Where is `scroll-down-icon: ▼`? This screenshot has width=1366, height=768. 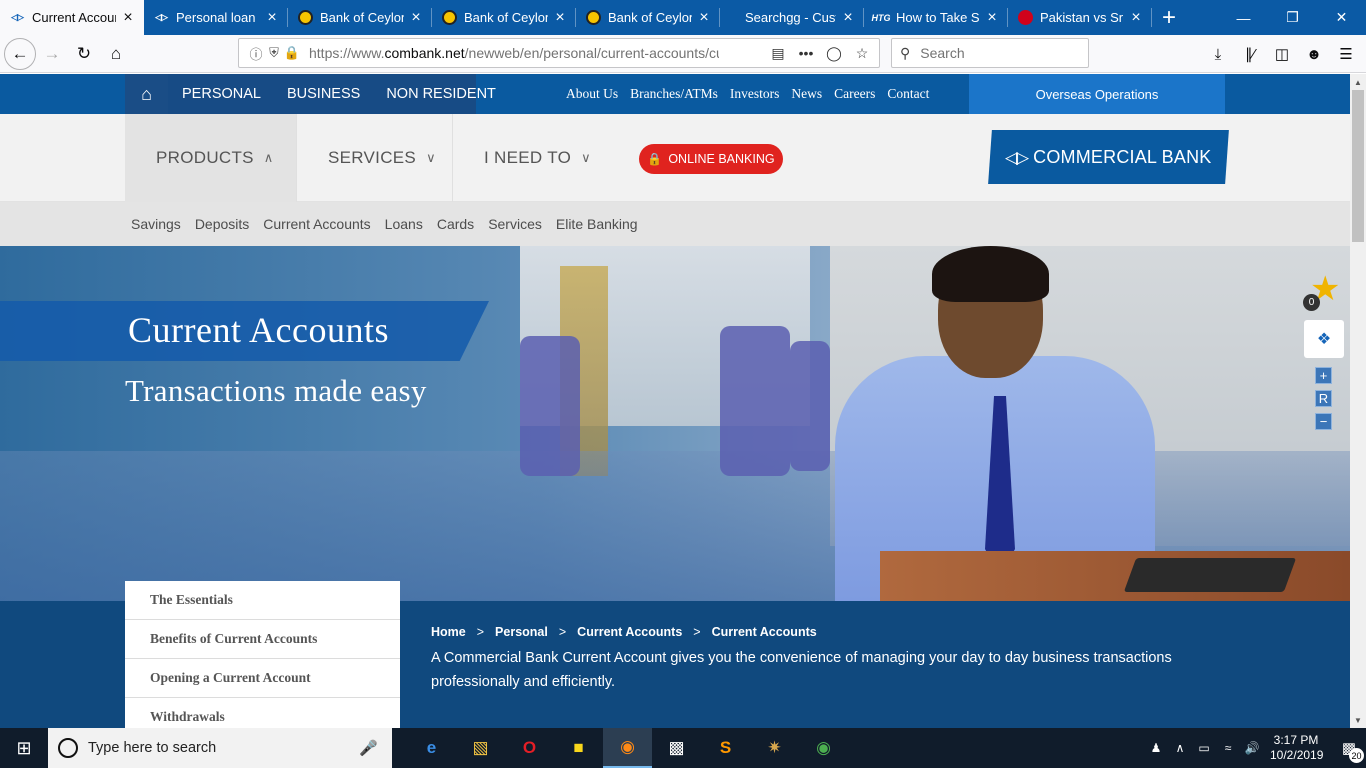 scroll-down-icon: ▼ is located at coordinates (1358, 720).